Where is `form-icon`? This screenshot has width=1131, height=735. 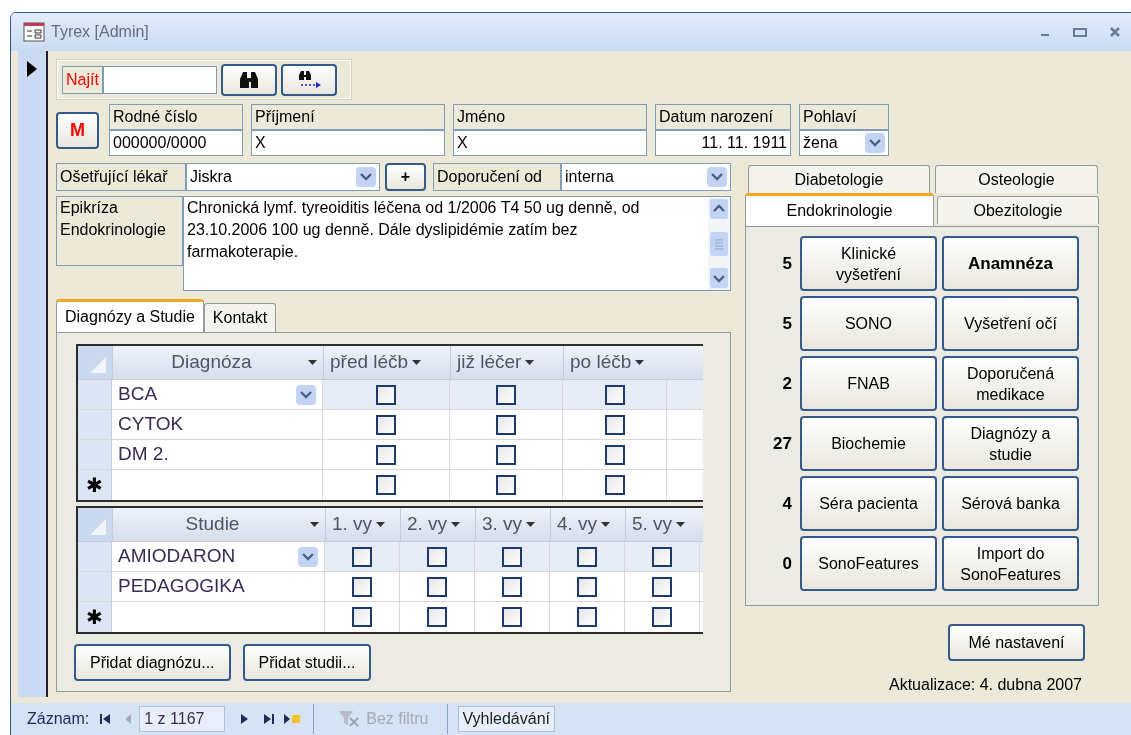 form-icon is located at coordinates (34, 32).